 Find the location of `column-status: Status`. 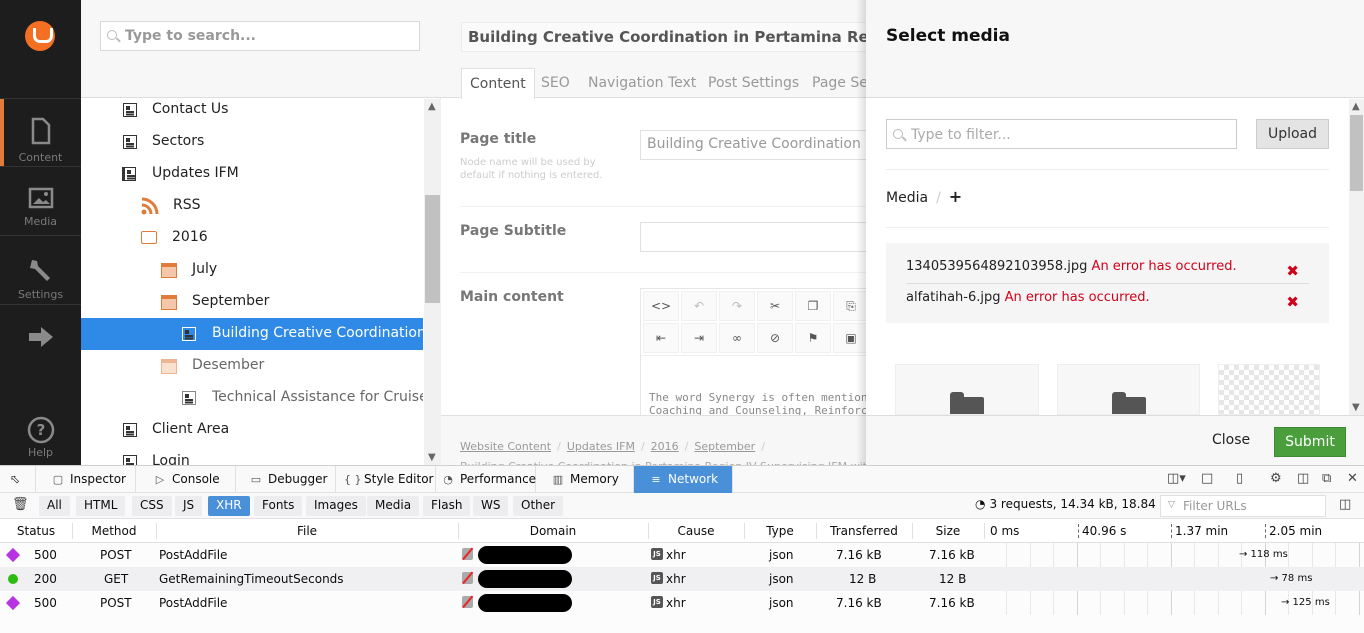

column-status: Status is located at coordinates (36, 531).